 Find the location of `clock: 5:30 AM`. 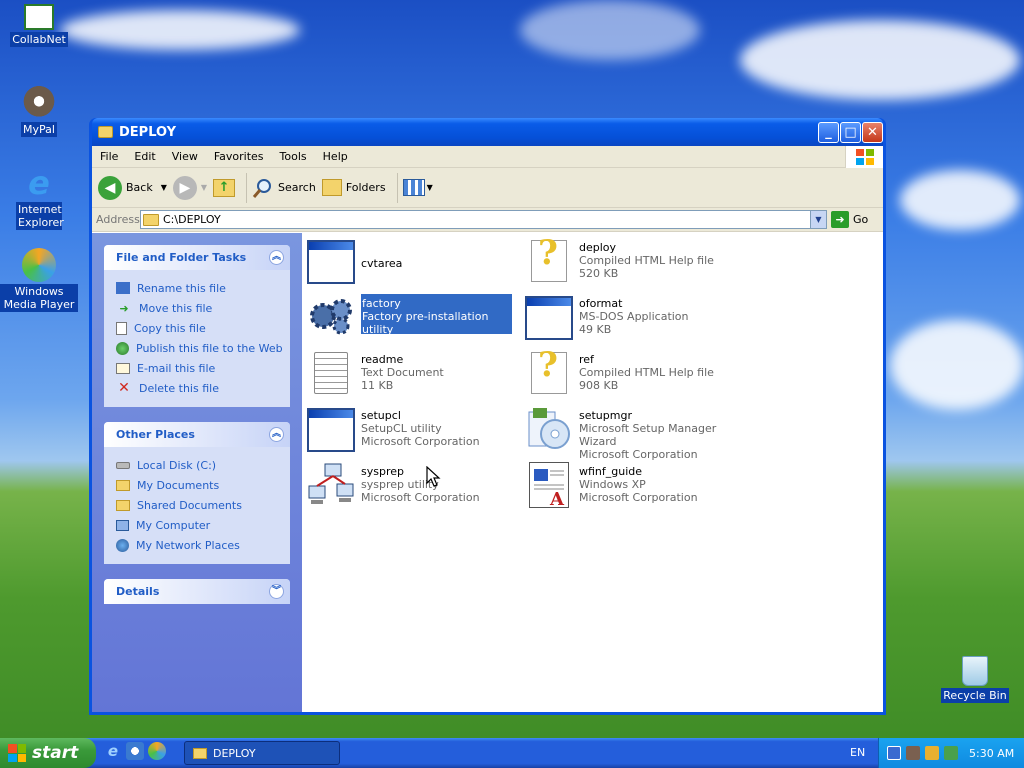

clock: 5:30 AM is located at coordinates (991, 753).